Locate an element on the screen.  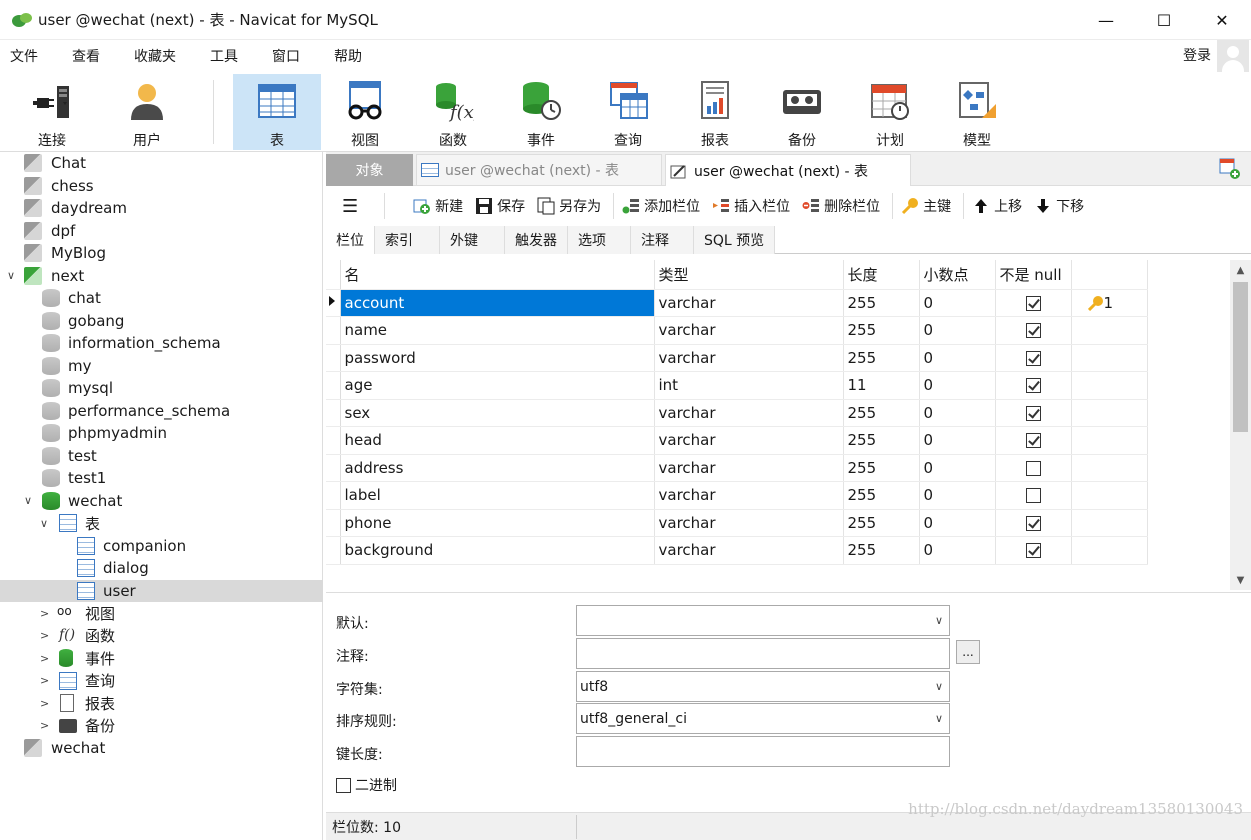
minimize-button: — is located at coordinates (1106, 20).